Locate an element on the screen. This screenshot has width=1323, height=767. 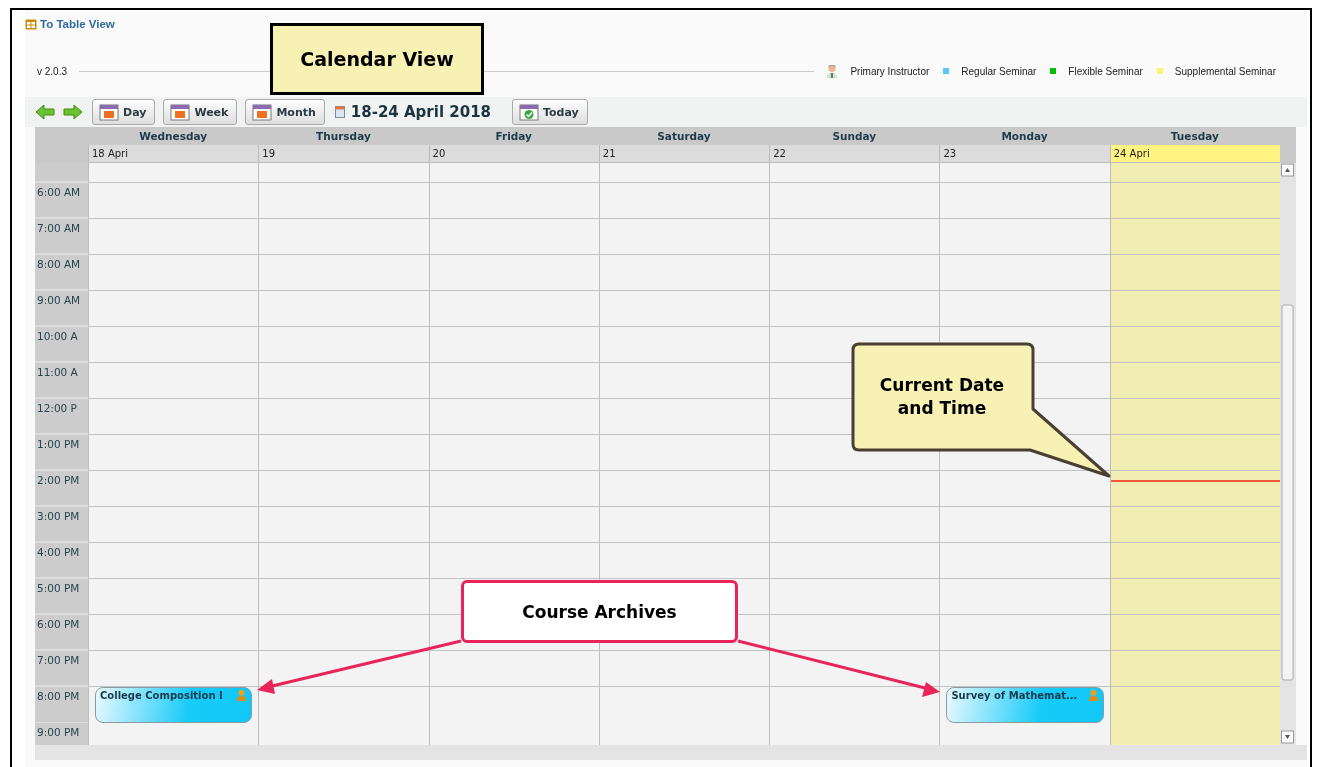
time-label: 4:00 PM is located at coordinates (61, 561).